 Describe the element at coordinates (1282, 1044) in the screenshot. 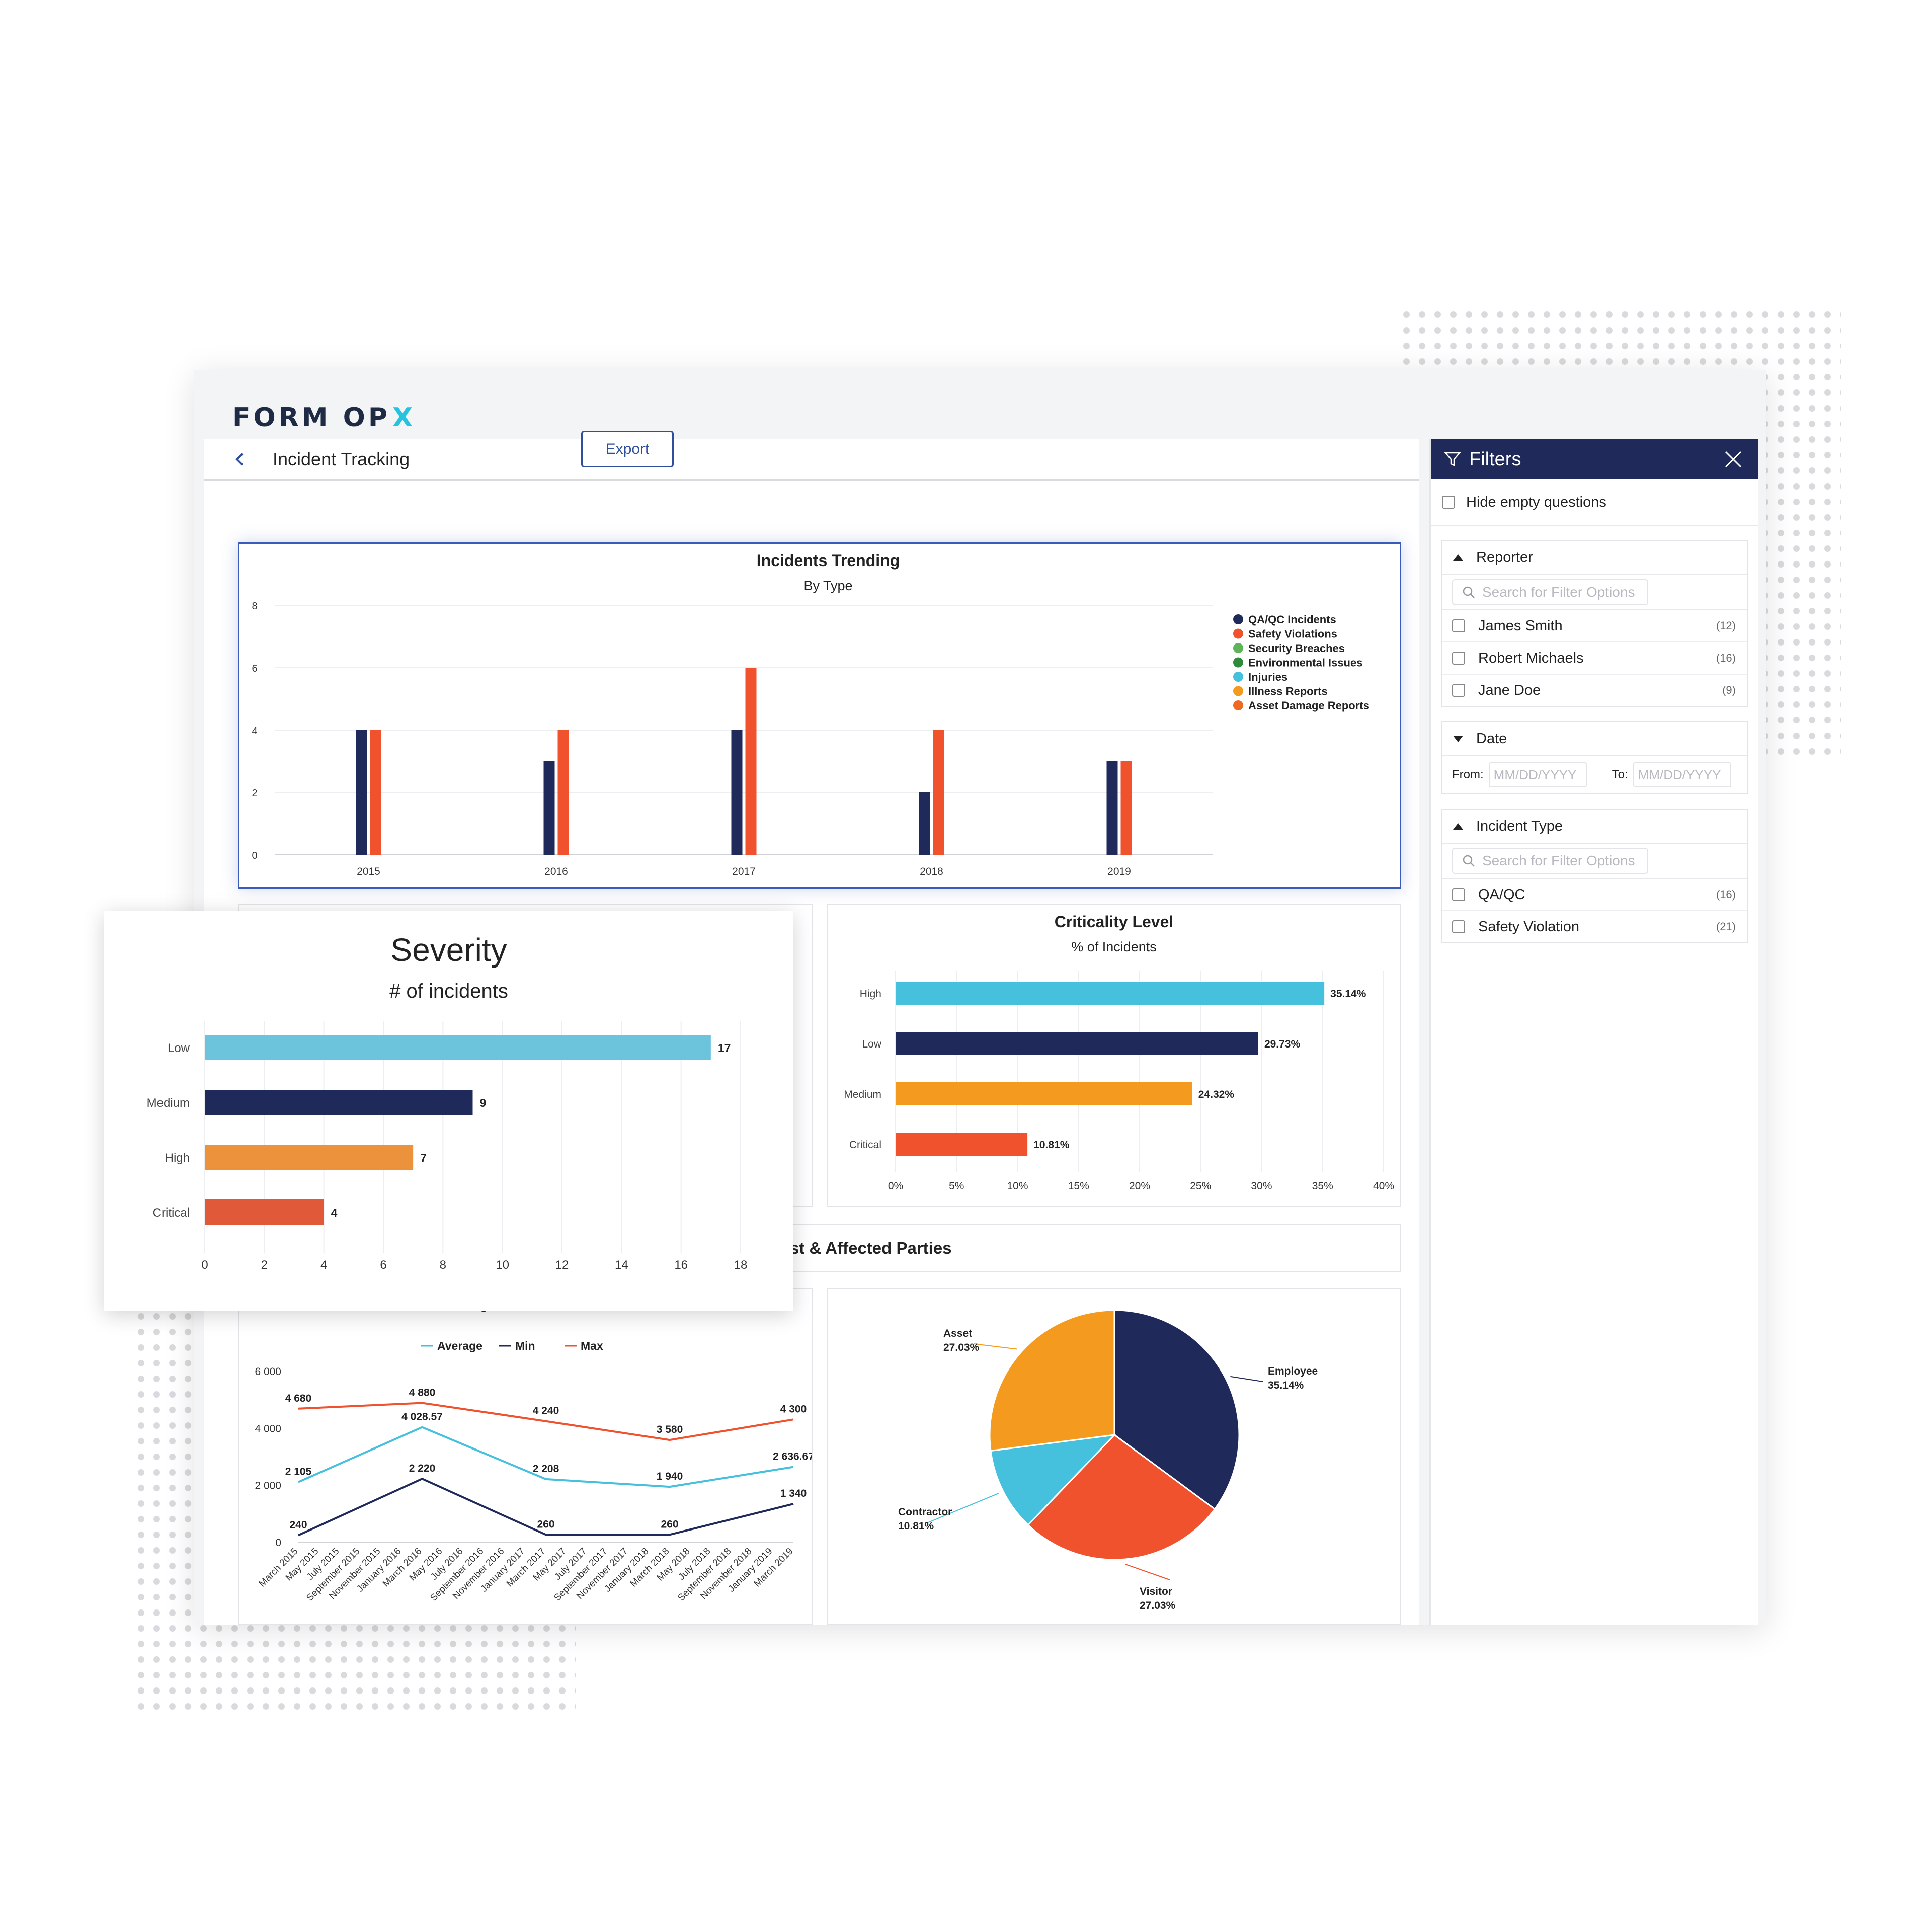

I see `data-label: 29.73%` at that location.